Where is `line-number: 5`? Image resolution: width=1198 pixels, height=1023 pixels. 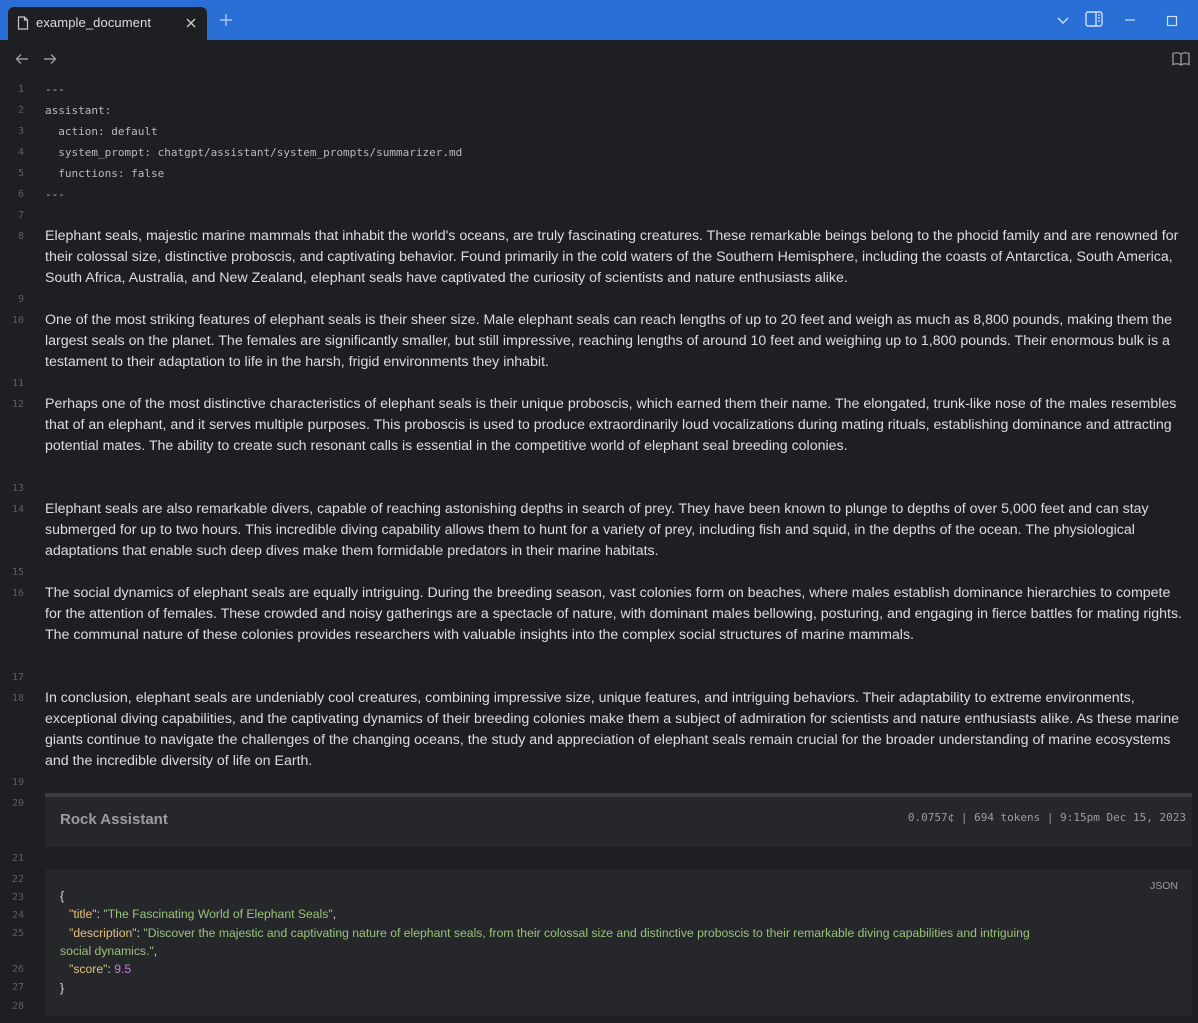
line-number: 5 is located at coordinates (20, 173).